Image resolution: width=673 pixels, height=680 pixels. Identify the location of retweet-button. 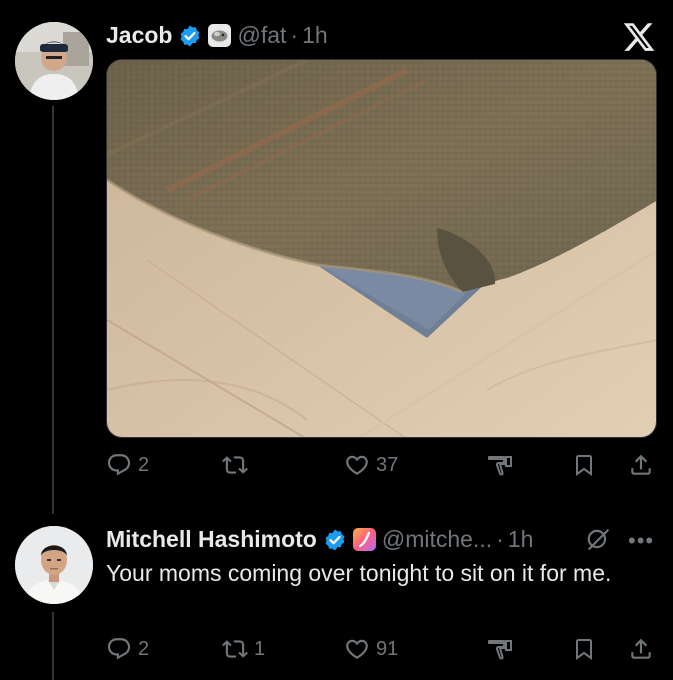
(238, 465).